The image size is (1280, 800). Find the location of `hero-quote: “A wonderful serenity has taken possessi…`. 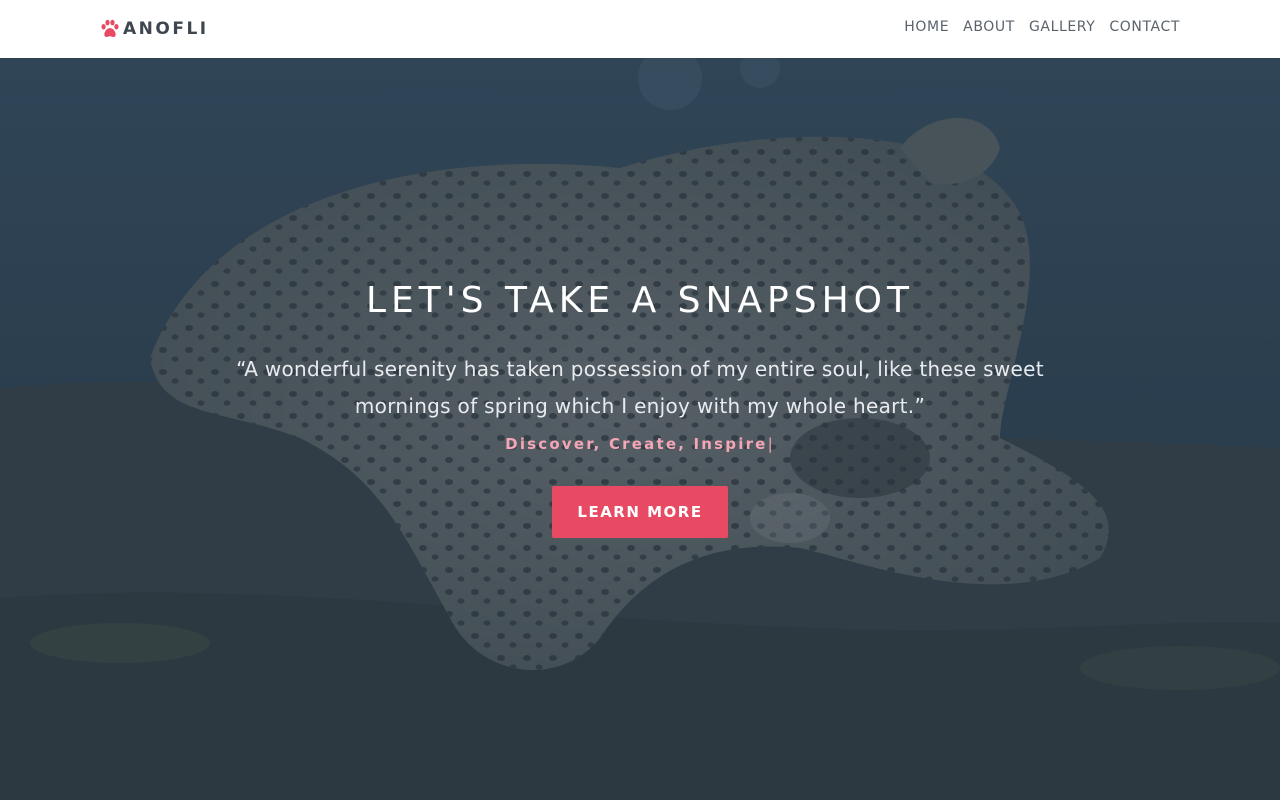

hero-quote: “A wonderful serenity has taken possessi… is located at coordinates (640, 387).